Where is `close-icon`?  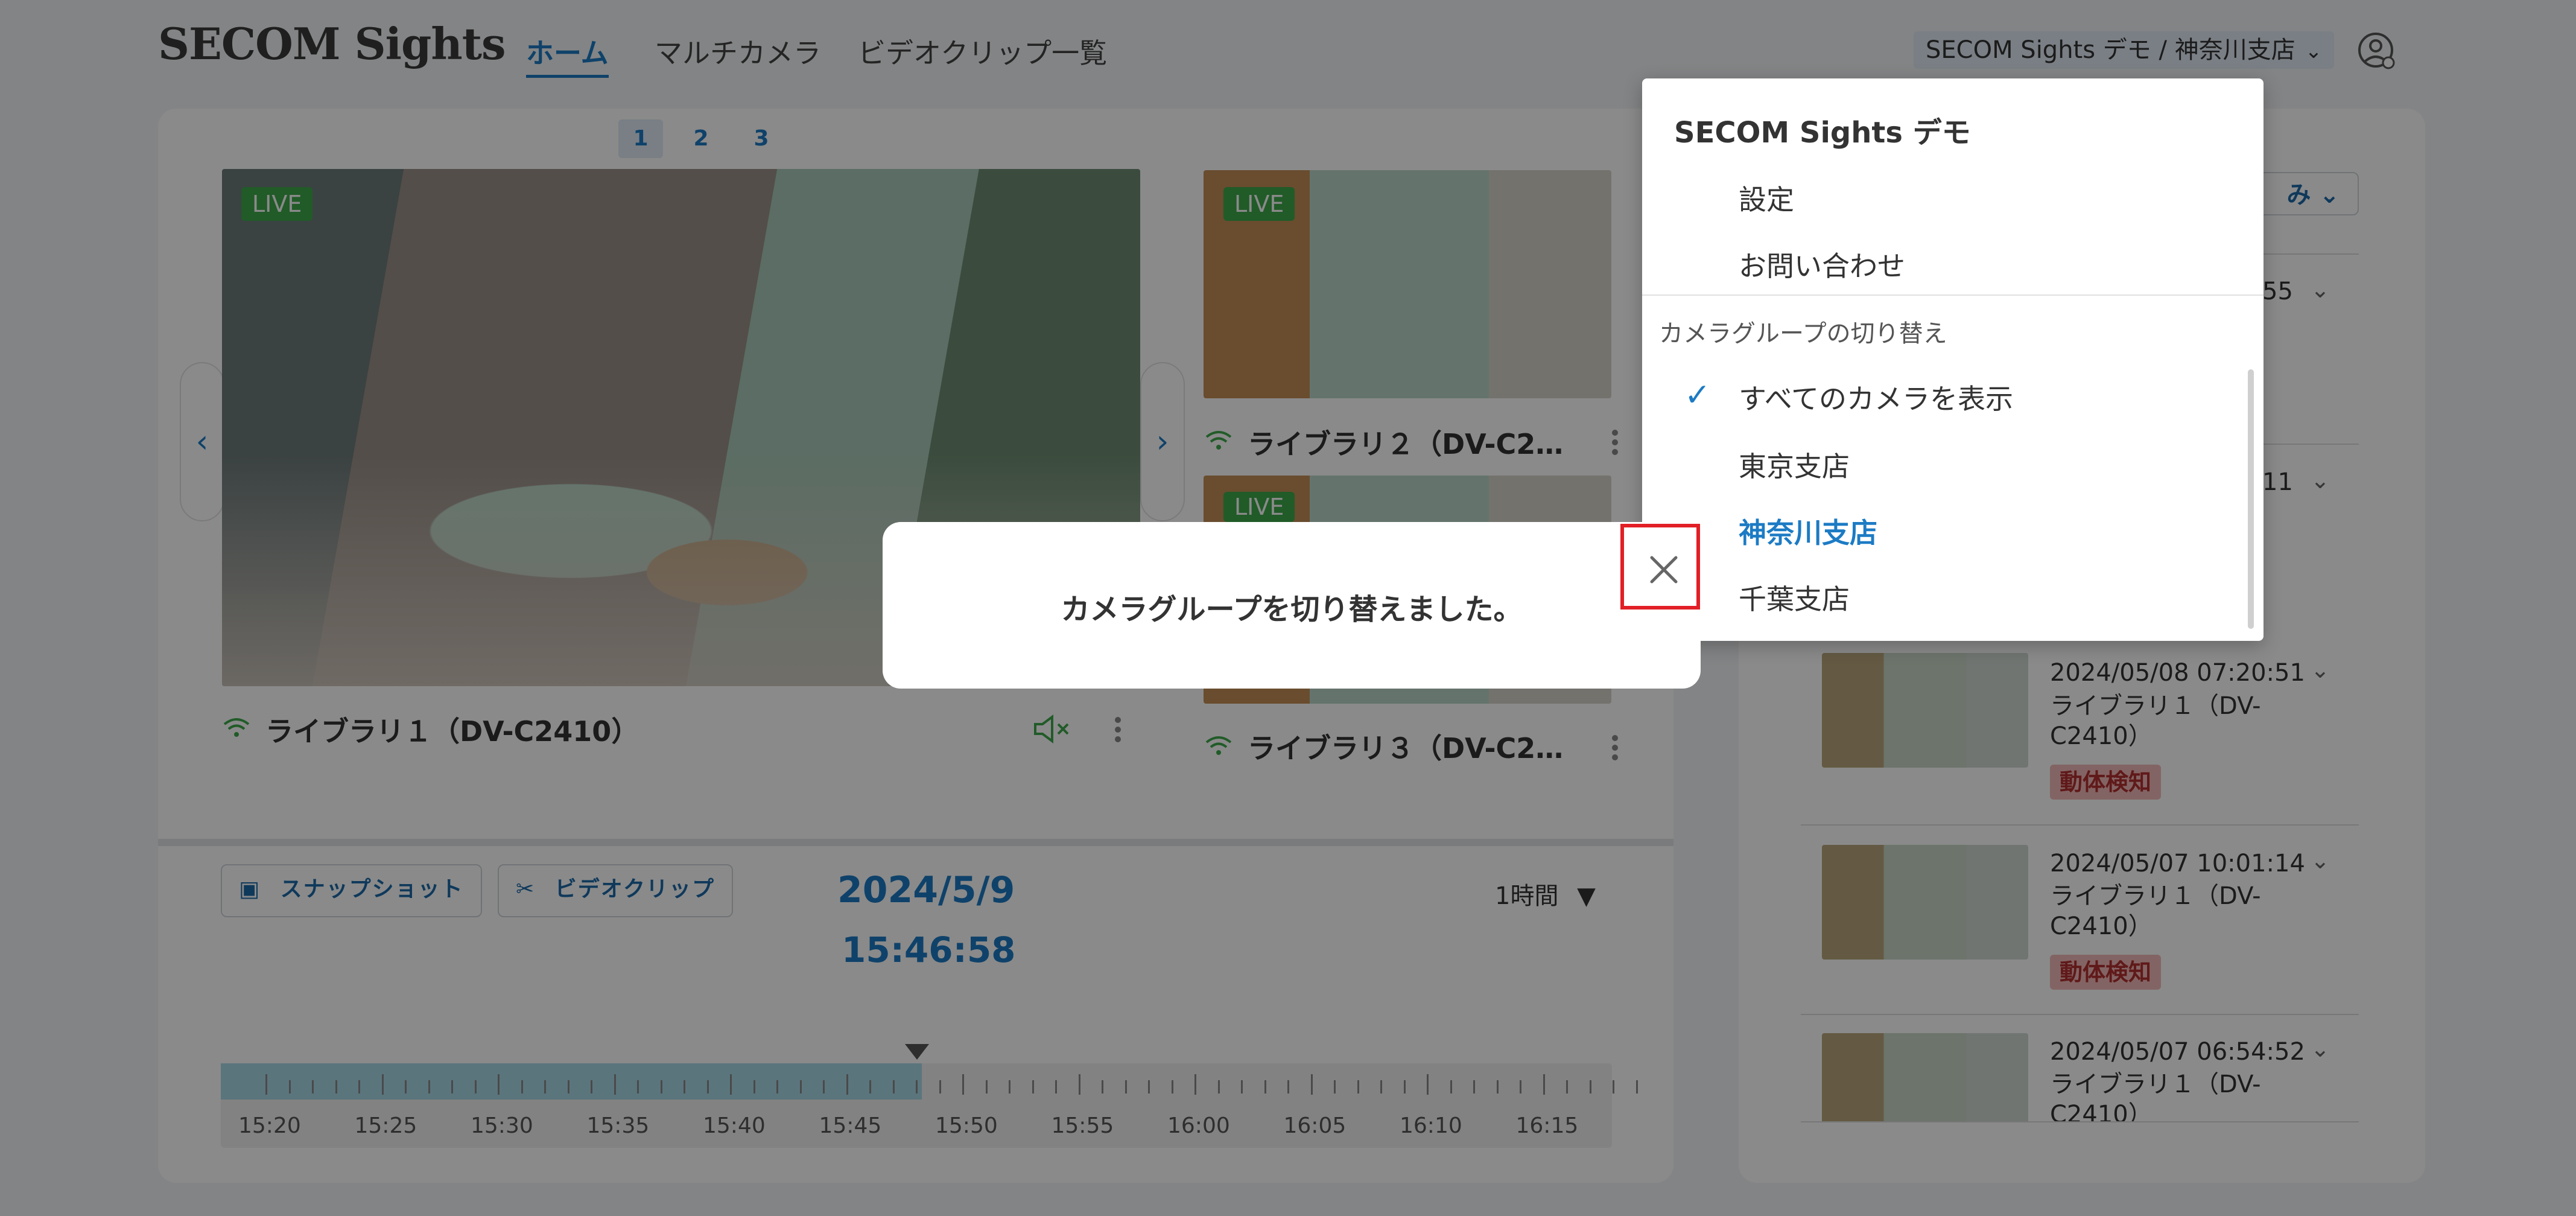
close-icon is located at coordinates (1664, 570).